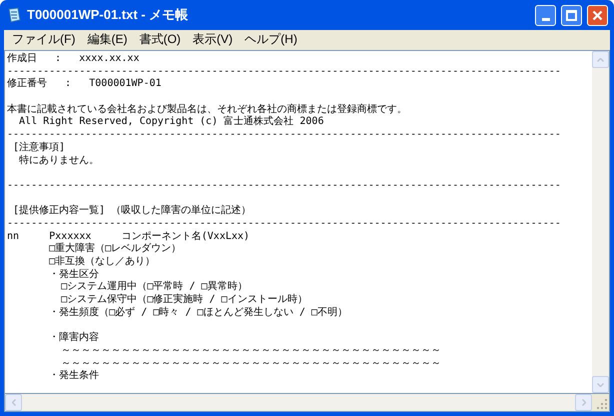 Image resolution: width=614 pixels, height=416 pixels. I want to click on text-line: ・発生区分, so click(74, 274).